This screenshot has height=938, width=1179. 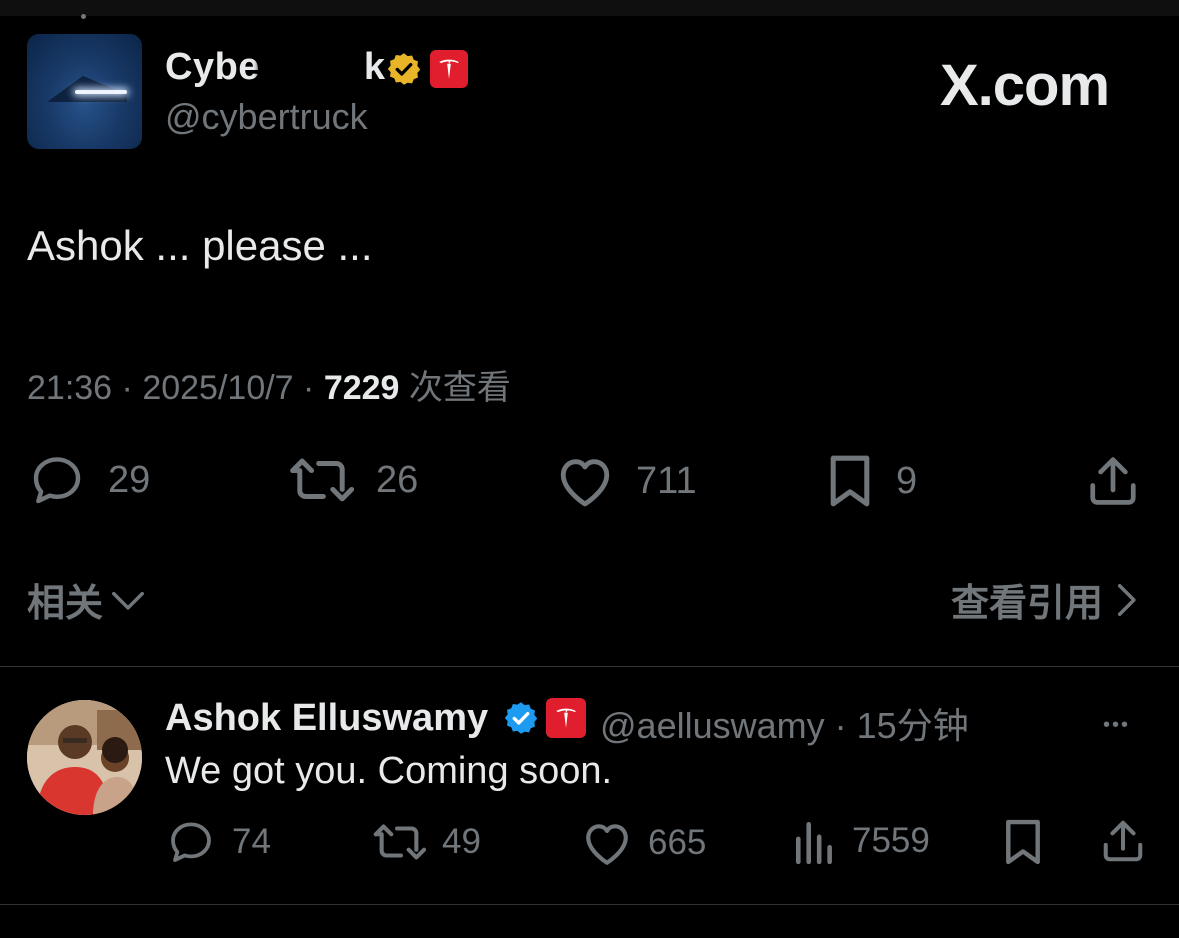 I want to click on bookmark-button: 9, so click(x=871, y=481).